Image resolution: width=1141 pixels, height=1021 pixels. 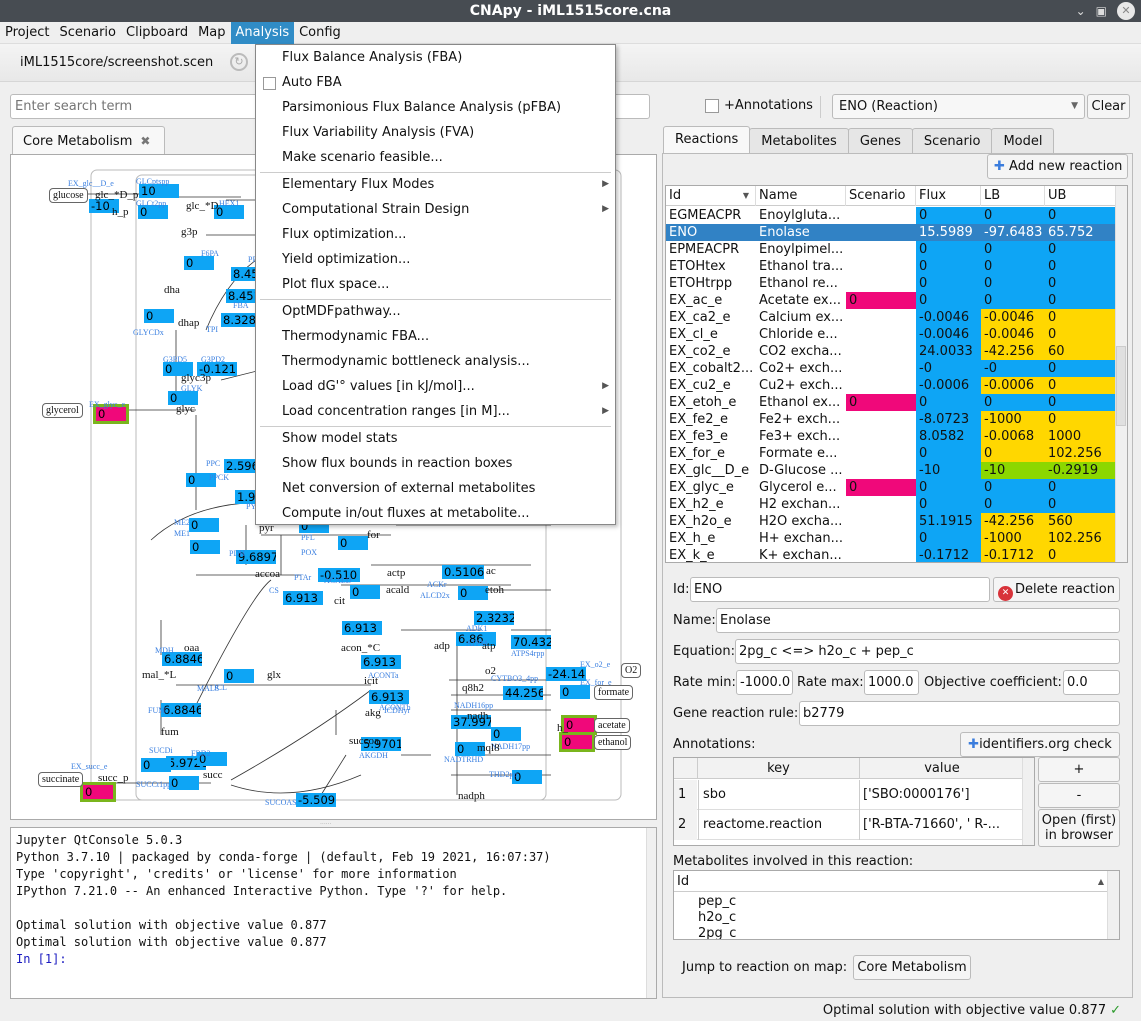 I want to click on column-scenario: Scenario, so click(x=881, y=196).